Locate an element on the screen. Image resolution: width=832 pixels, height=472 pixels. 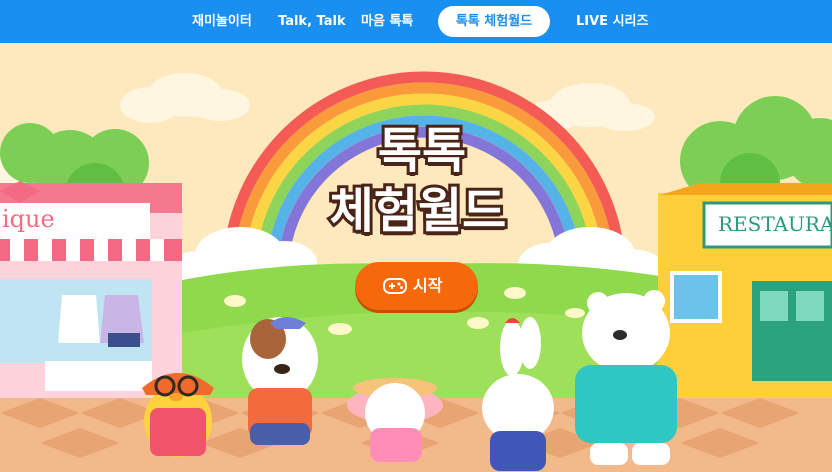
dog-character-icon is located at coordinates (280, 381).